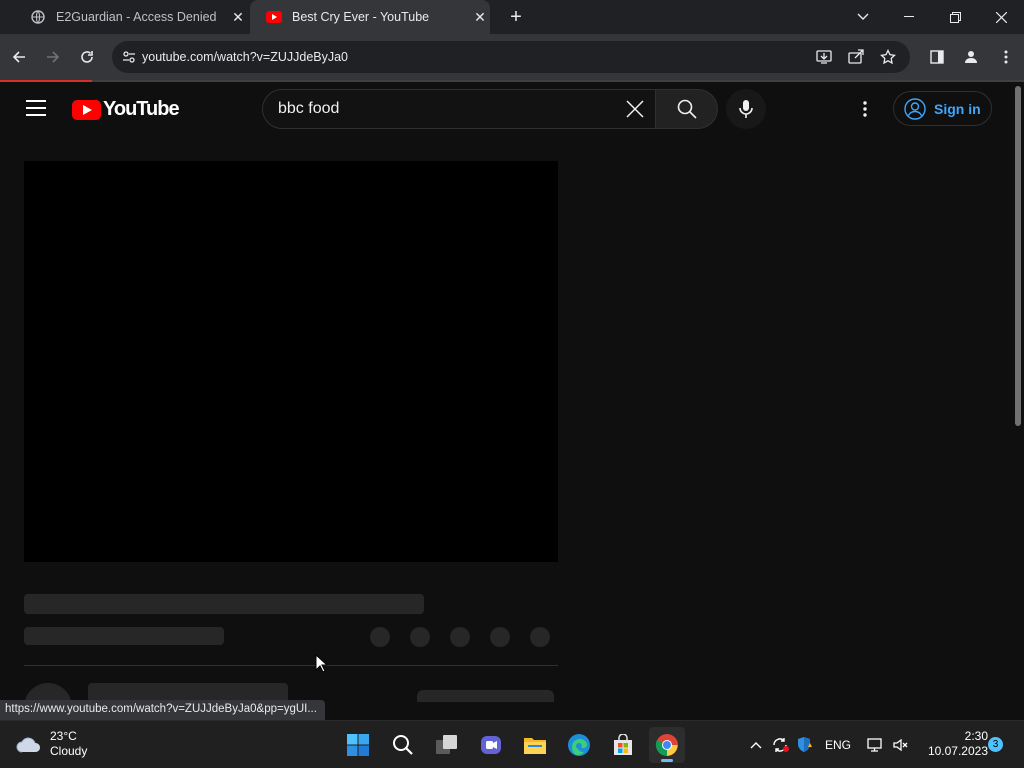  Describe the element at coordinates (129, 57) in the screenshot. I see `site-settings-icon` at that location.